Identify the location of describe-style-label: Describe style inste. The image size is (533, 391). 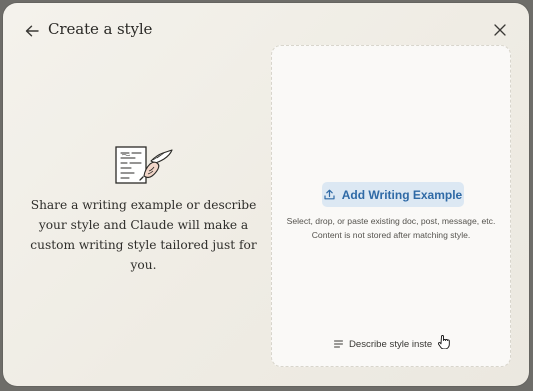
(391, 344).